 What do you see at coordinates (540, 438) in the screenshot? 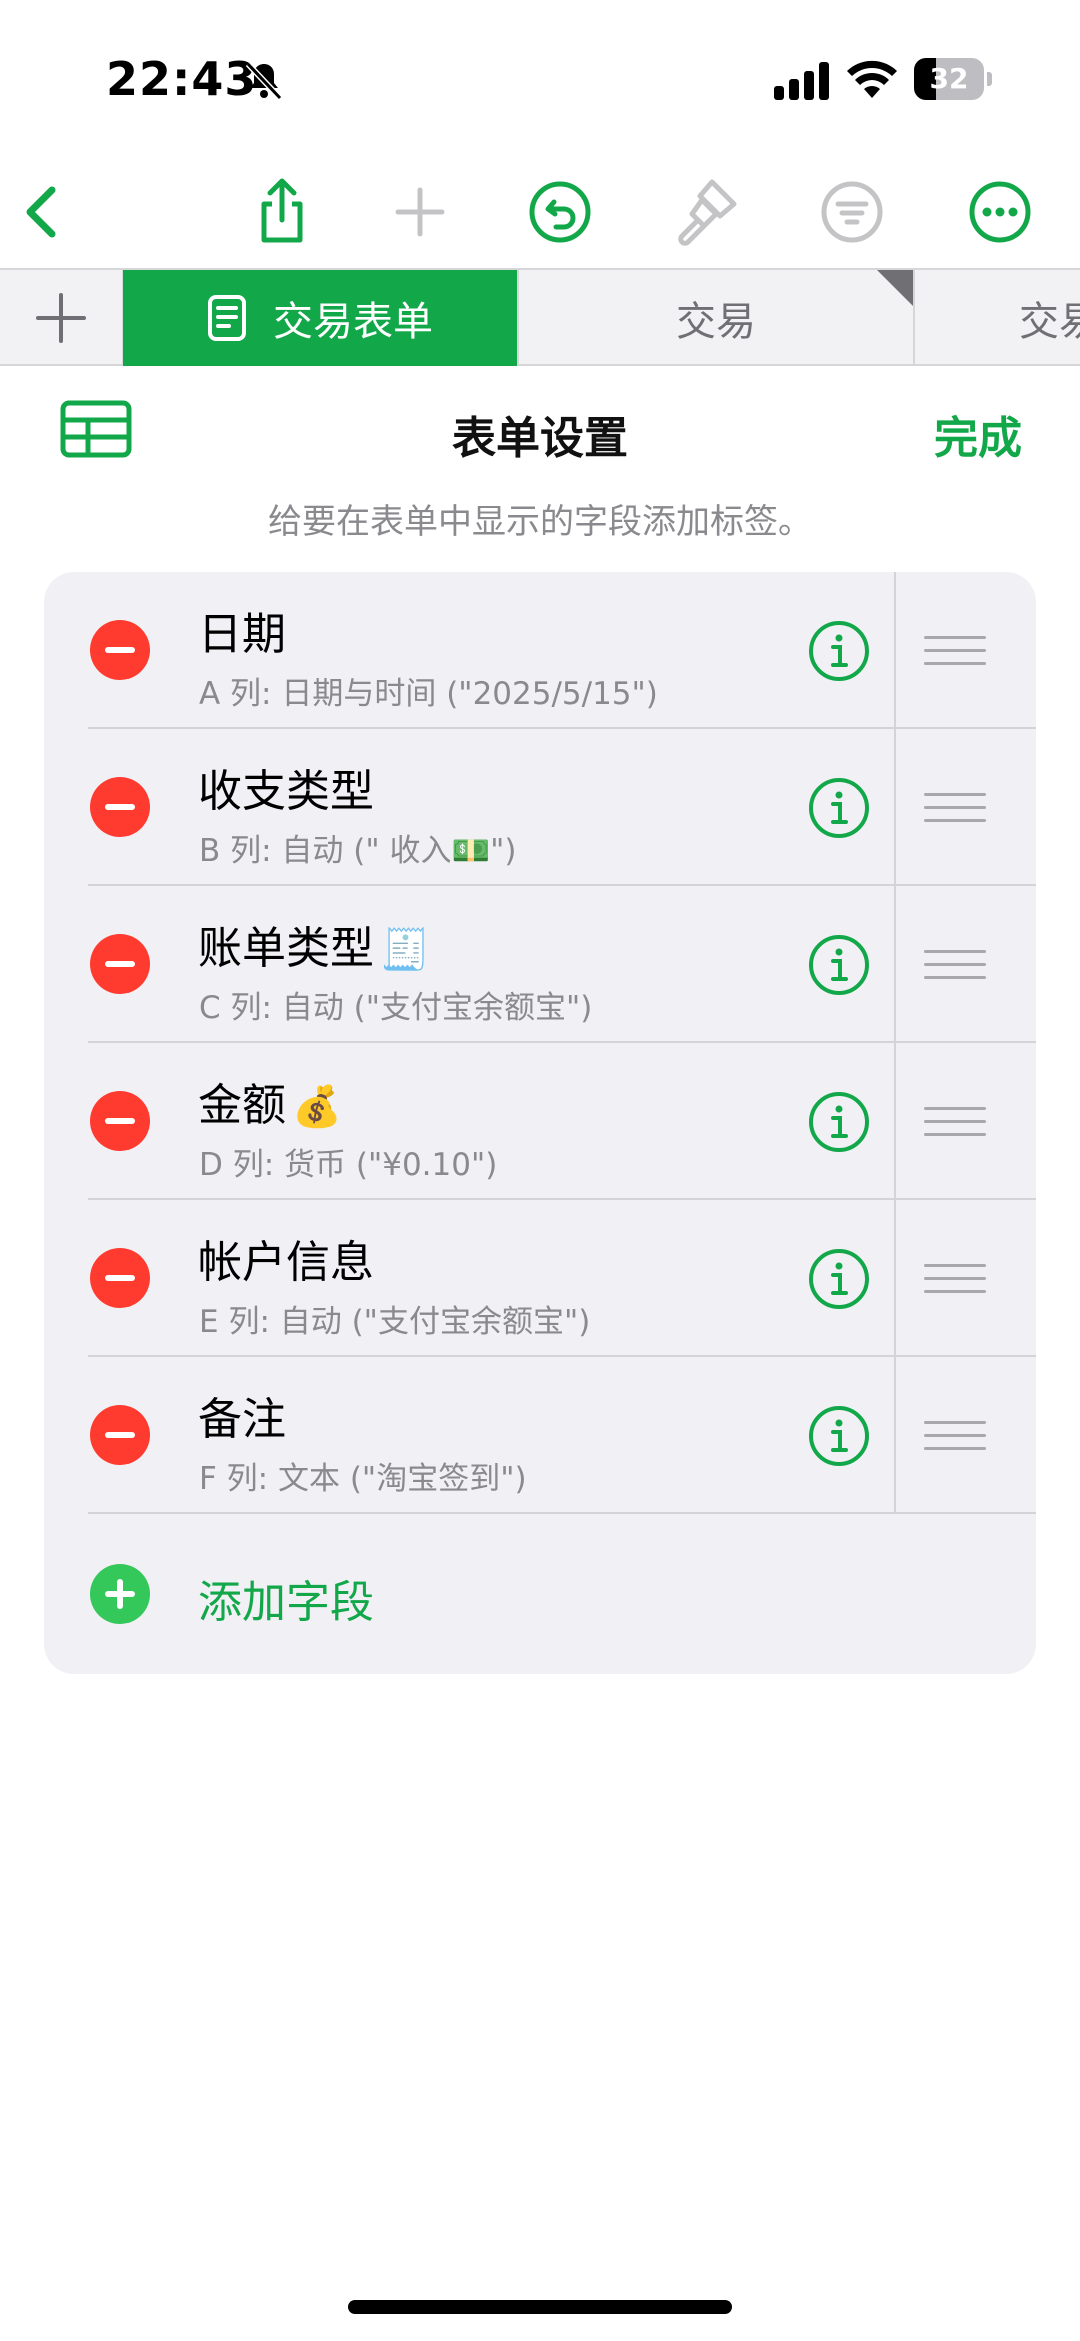
I see `page-title: 表单设置` at bounding box center [540, 438].